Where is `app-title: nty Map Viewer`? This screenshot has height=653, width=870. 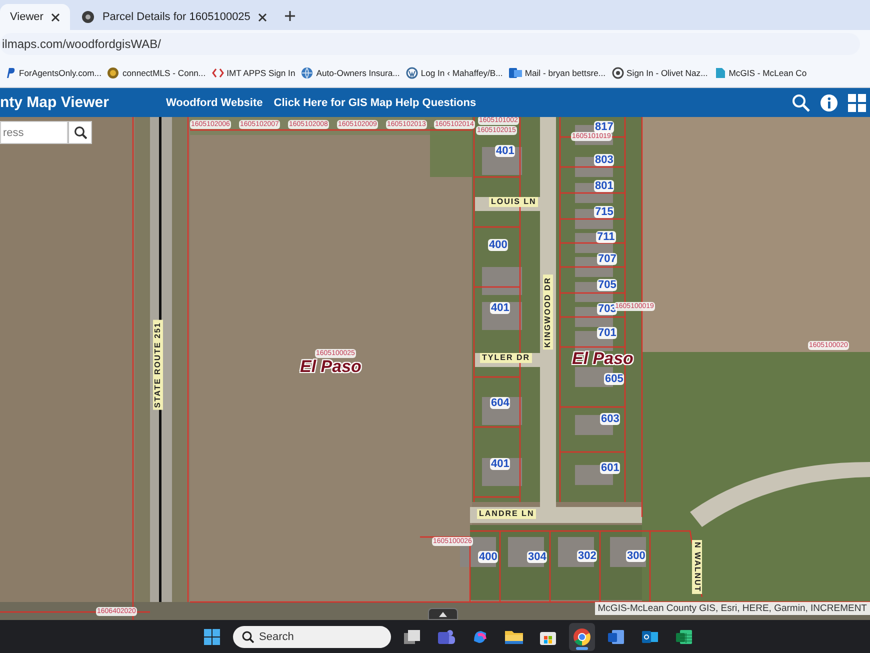 app-title: nty Map Viewer is located at coordinates (55, 102).